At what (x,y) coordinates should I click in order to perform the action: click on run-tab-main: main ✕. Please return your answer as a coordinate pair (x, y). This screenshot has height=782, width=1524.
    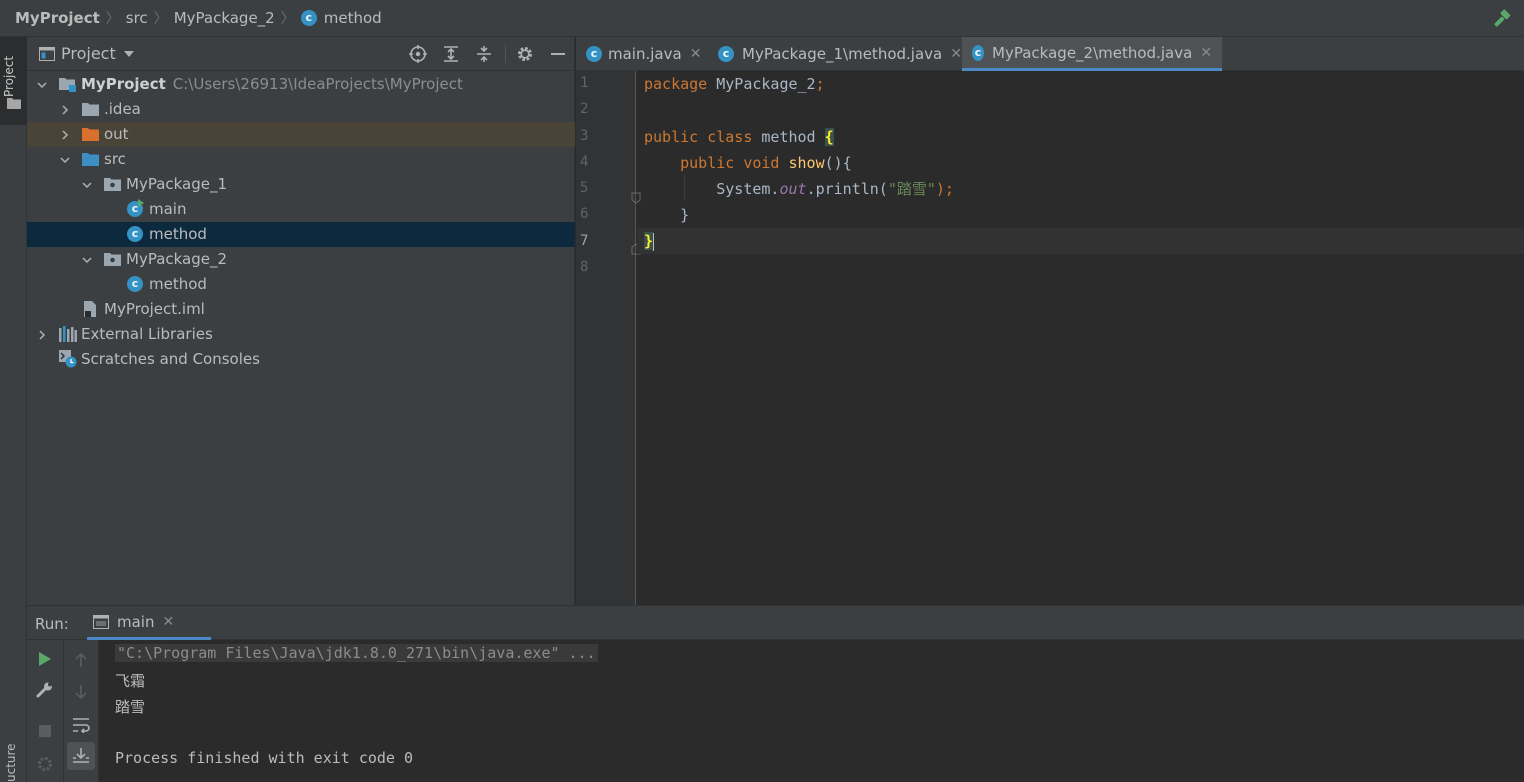
    Looking at the image, I should click on (149, 623).